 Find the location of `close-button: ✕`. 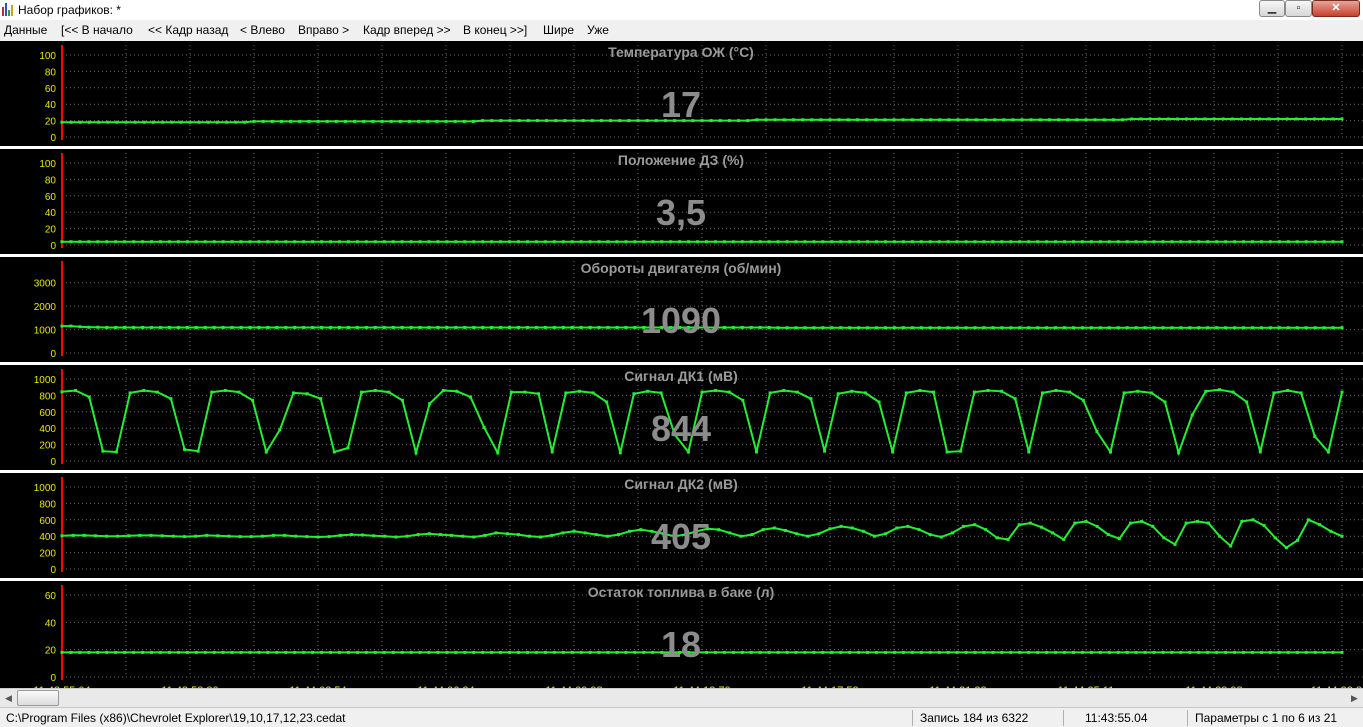

close-button: ✕ is located at coordinates (1336, 8).